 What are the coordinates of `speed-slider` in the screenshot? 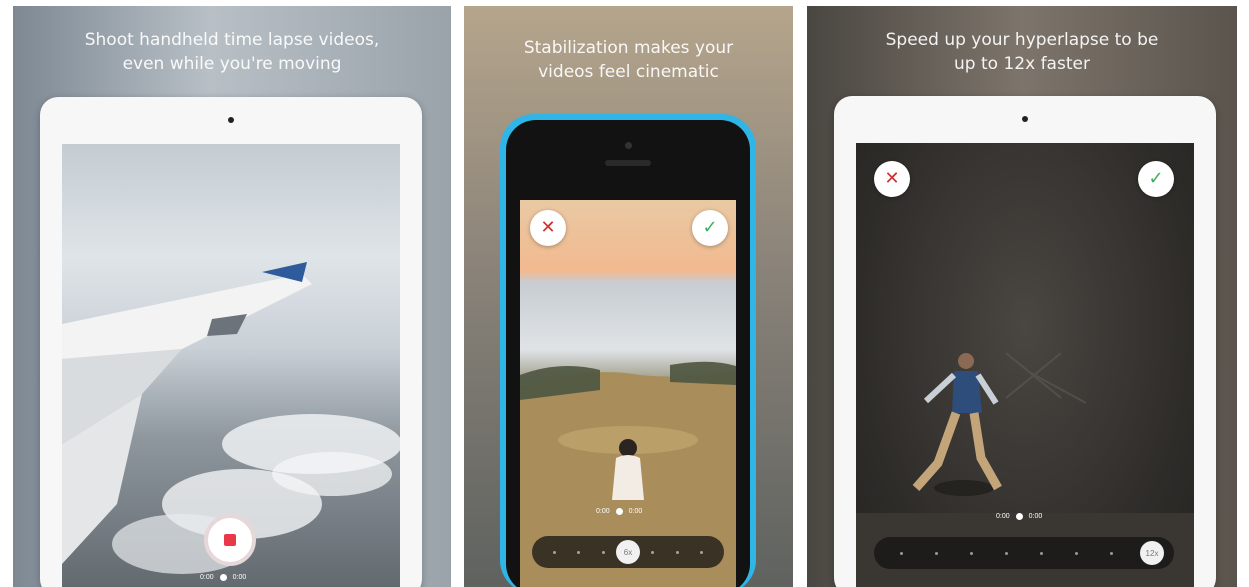 It's located at (1024, 553).